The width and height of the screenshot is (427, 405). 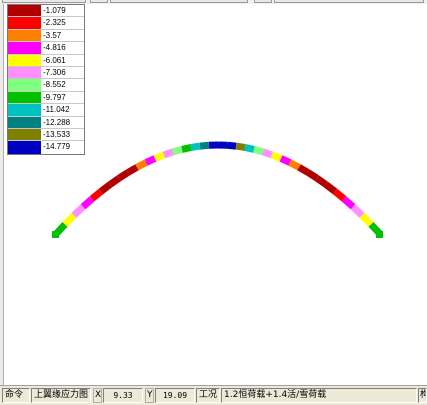 I want to click on legend-label: -2.325, so click(x=54, y=23).